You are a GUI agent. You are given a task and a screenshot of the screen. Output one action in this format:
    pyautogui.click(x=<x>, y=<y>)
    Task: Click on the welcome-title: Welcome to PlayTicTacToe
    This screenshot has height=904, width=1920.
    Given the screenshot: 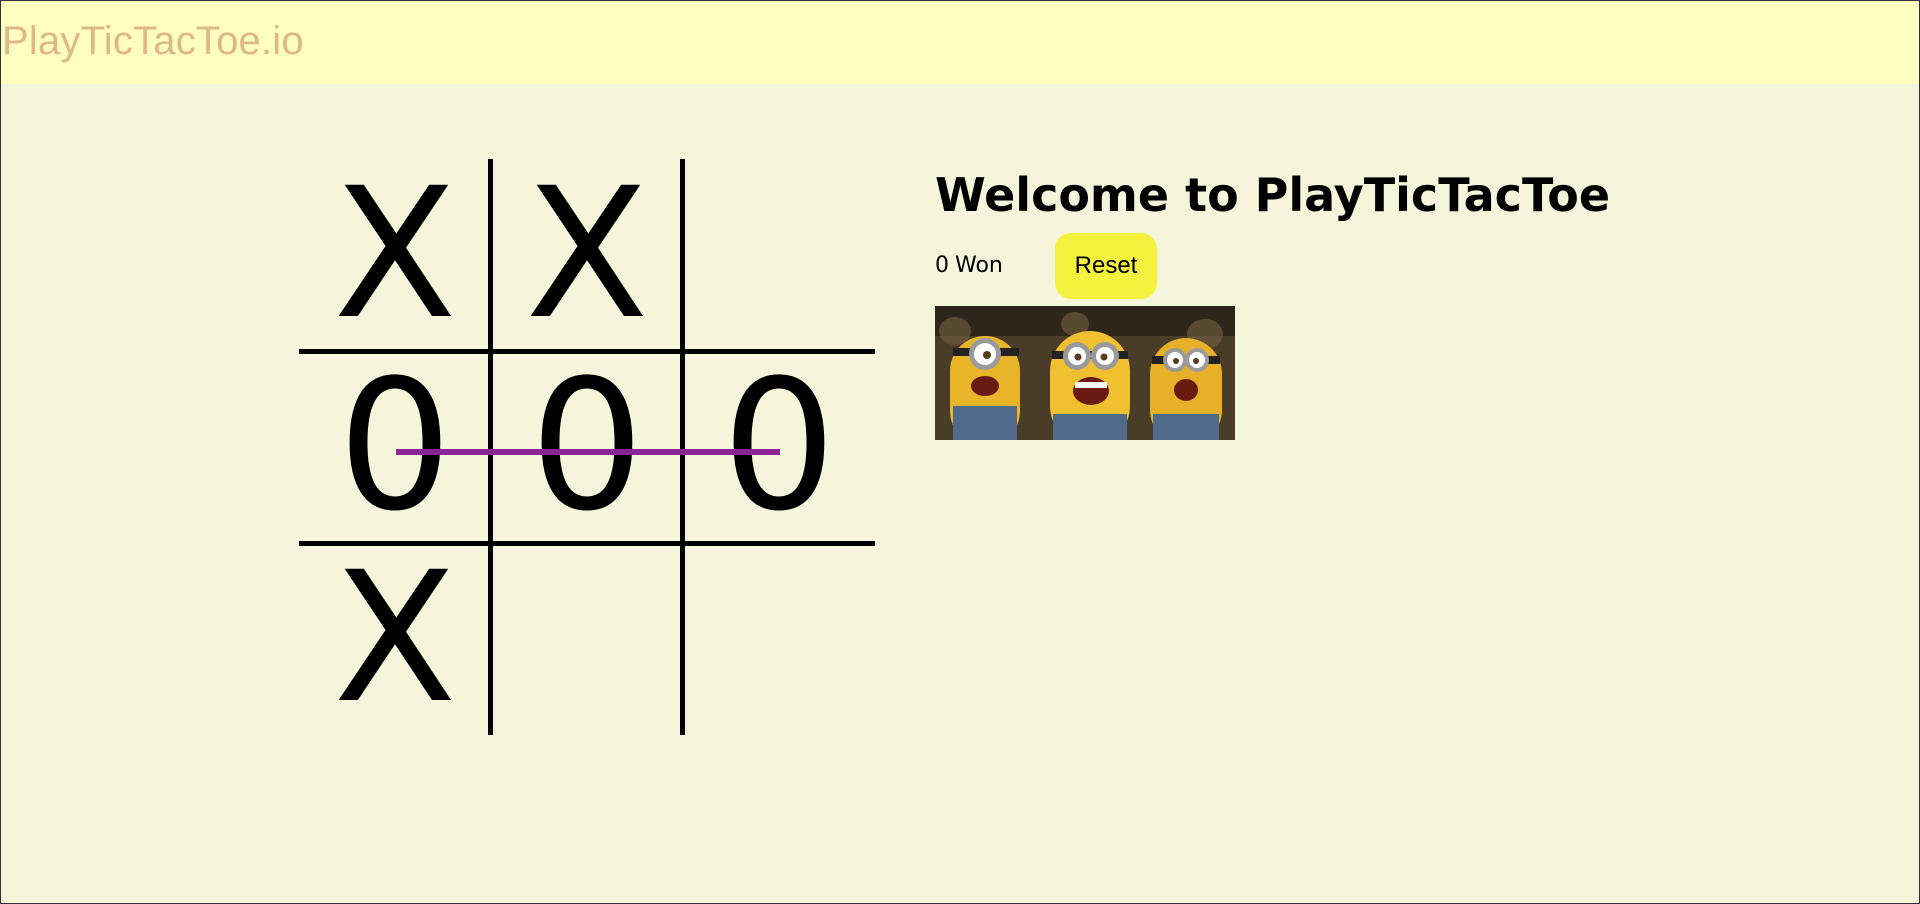 What is the action you would take?
    pyautogui.click(x=1273, y=195)
    